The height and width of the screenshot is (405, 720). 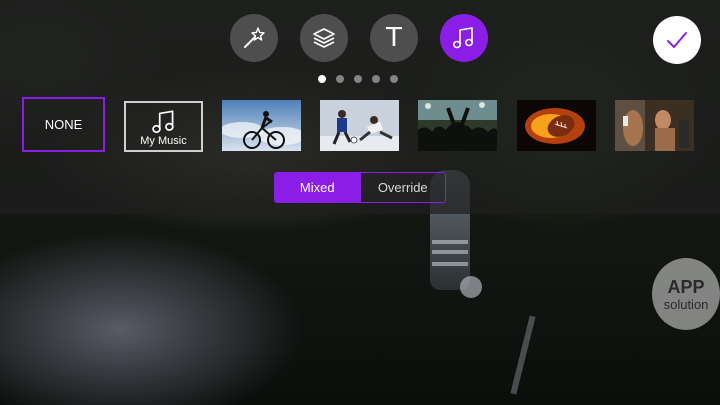 What do you see at coordinates (163, 140) in the screenshot?
I see `music-option-label: My Music` at bounding box center [163, 140].